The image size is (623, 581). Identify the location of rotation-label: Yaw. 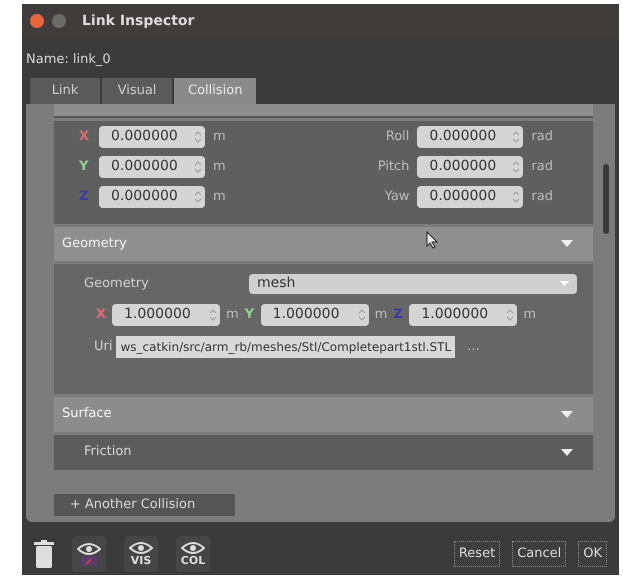
(397, 197).